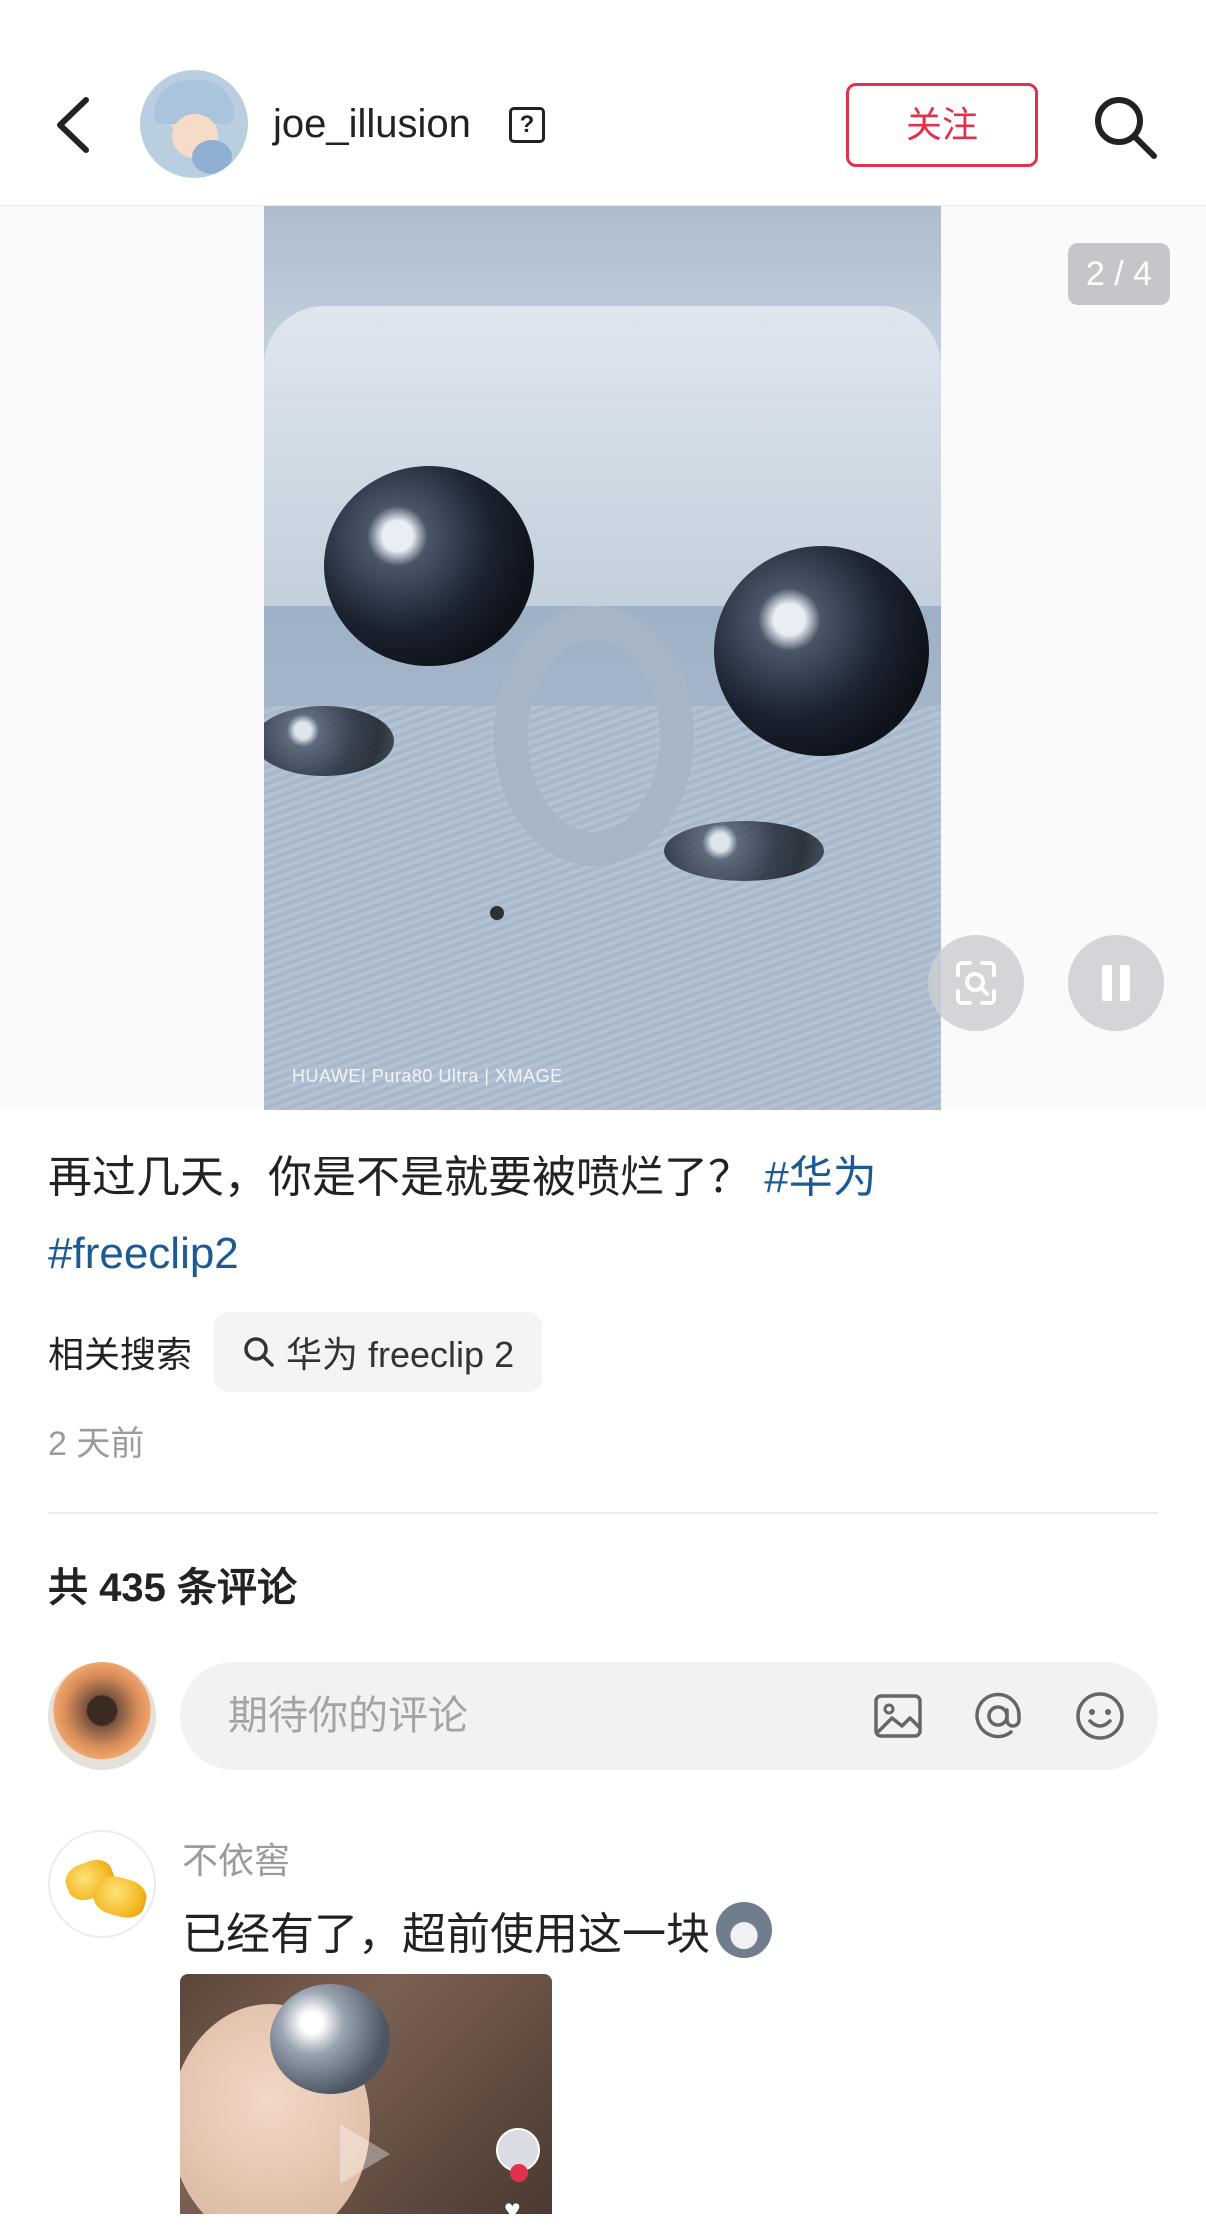  Describe the element at coordinates (236, 1858) in the screenshot. I see `comment-author: 不依窖` at that location.